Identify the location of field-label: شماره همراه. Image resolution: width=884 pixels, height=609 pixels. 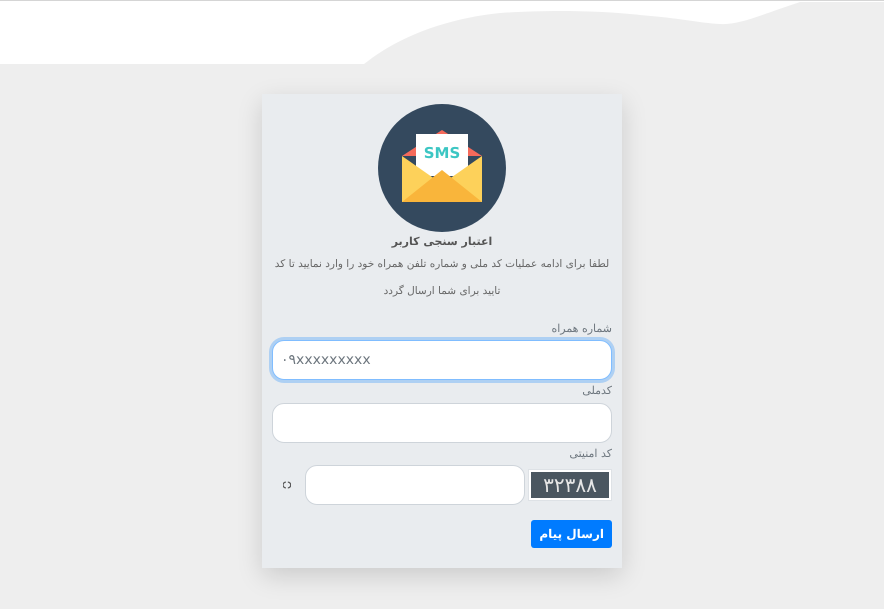
(581, 328).